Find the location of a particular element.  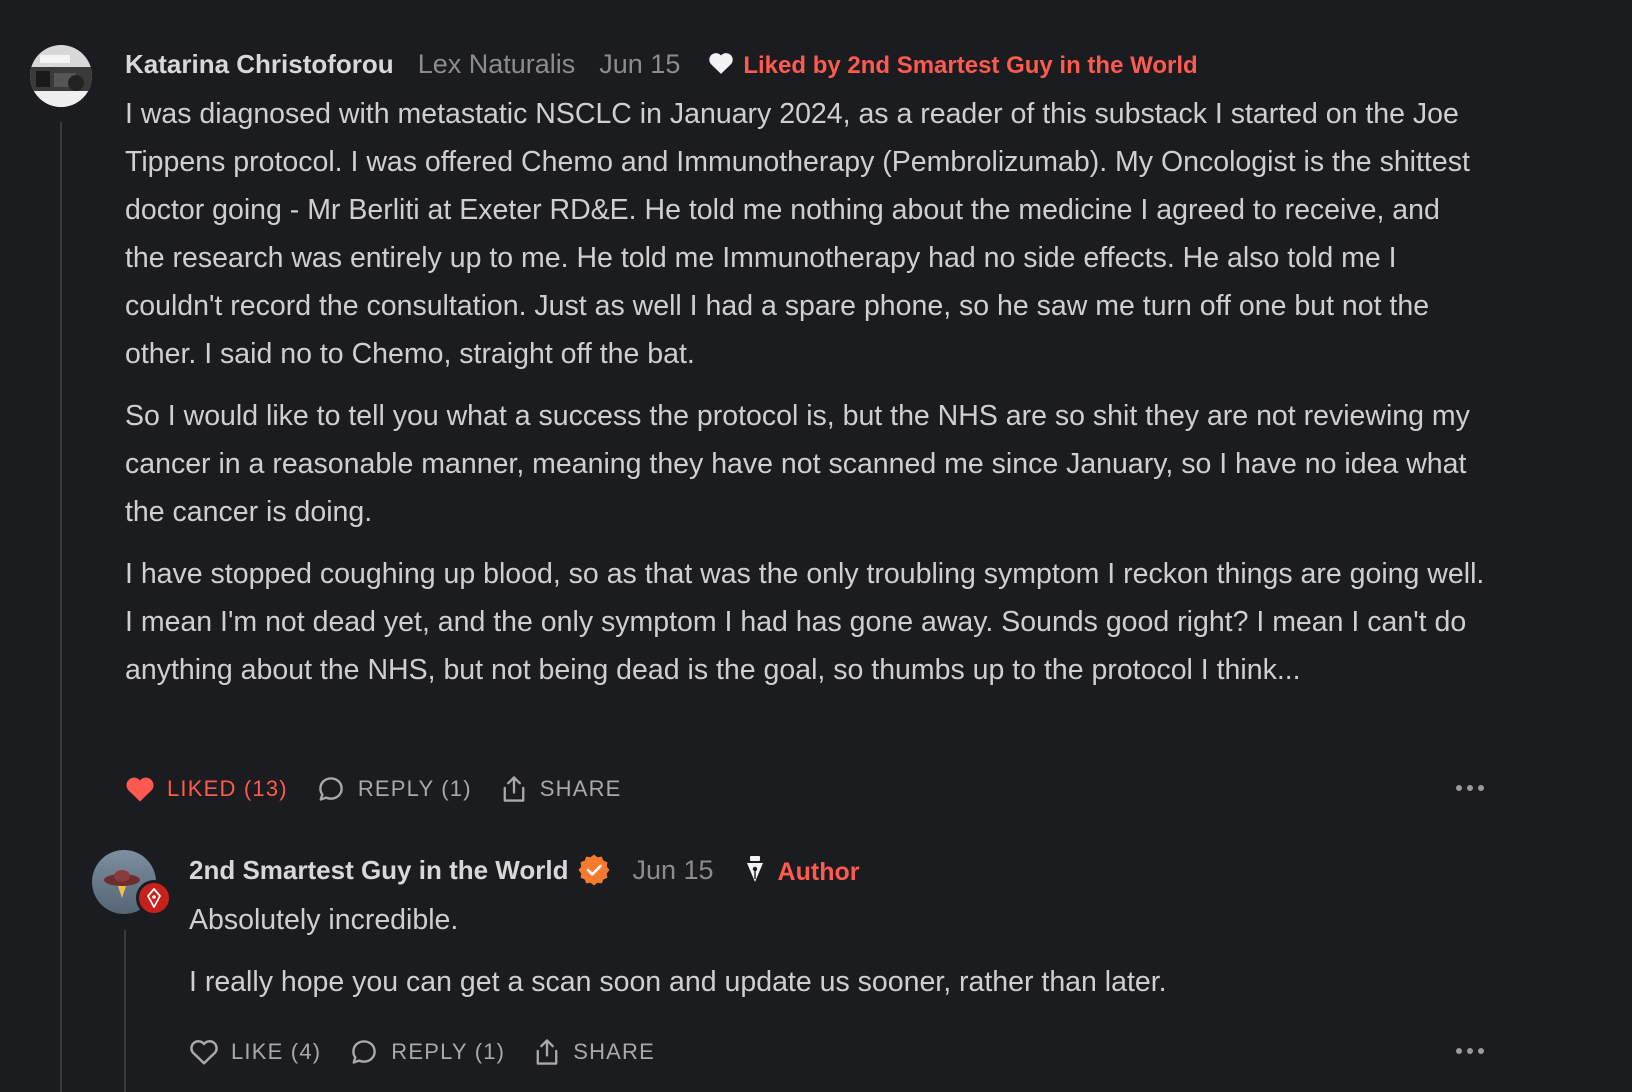

like-button: LIKED (13) is located at coordinates (206, 789).